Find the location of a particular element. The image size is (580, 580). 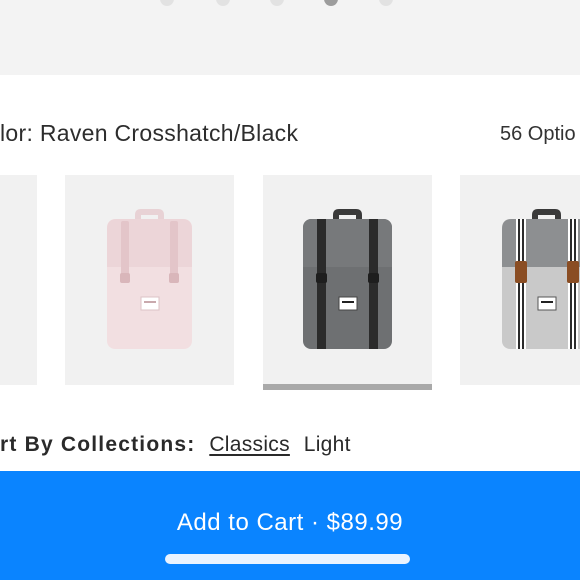

gallery-pager is located at coordinates (290, 3).